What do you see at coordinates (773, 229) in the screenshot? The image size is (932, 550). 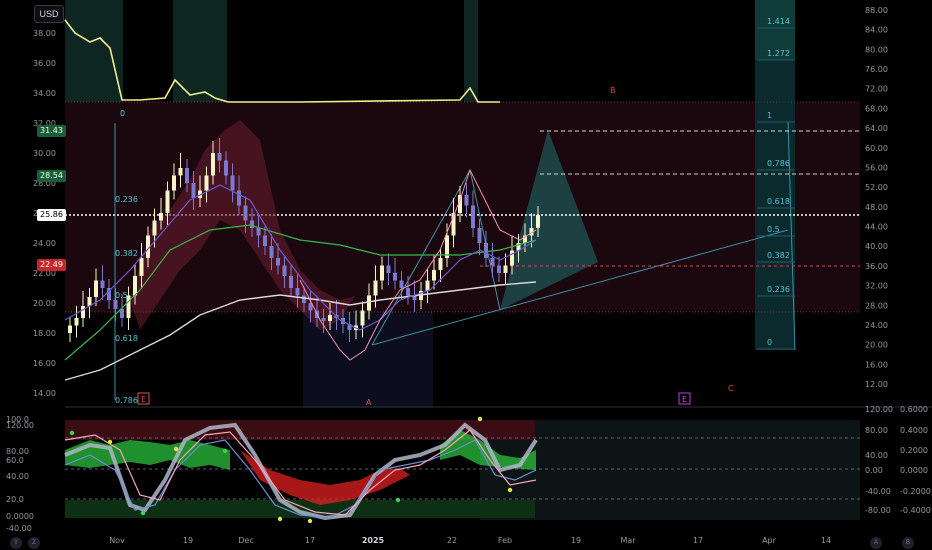 I see `fib-right-label: 0.5` at bounding box center [773, 229].